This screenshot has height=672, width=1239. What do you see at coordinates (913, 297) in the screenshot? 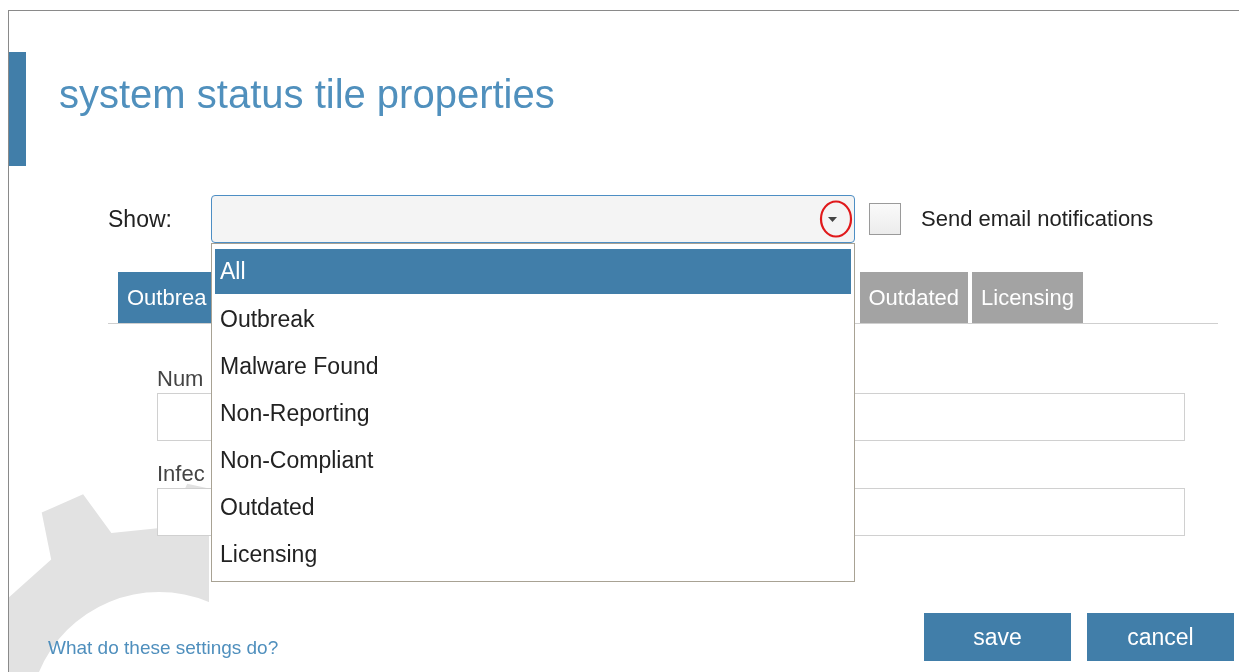
I see `tab: Outdated` at bounding box center [913, 297].